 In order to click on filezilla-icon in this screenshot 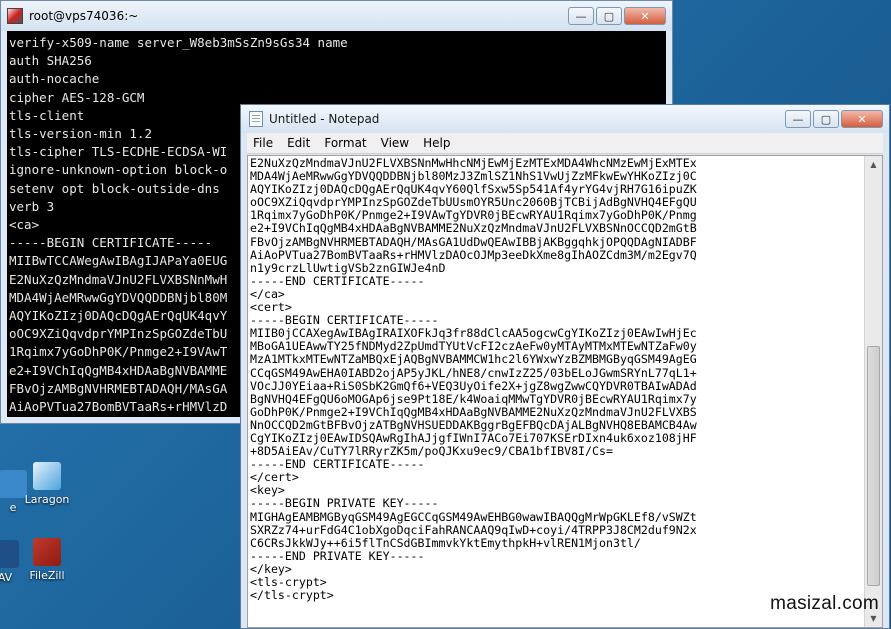, I will do `click(47, 552)`.